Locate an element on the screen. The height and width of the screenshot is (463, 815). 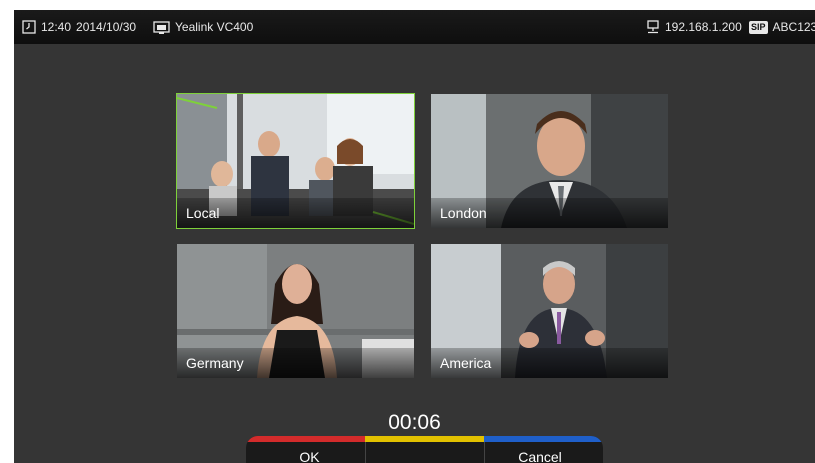
empty-softkey is located at coordinates (425, 452).